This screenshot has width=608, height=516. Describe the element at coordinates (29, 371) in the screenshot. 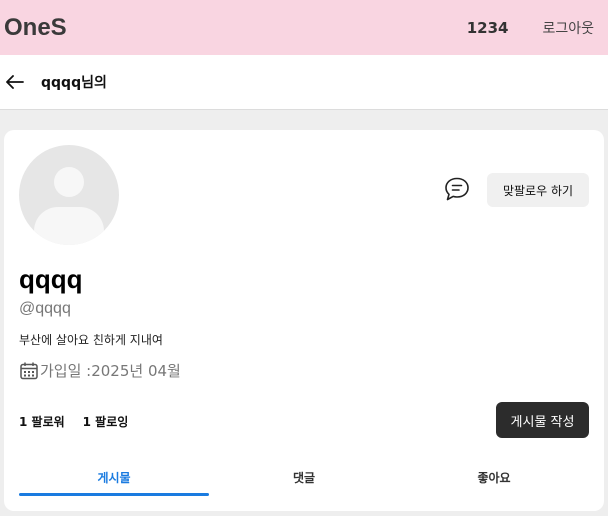

I see `calendar-icon` at that location.